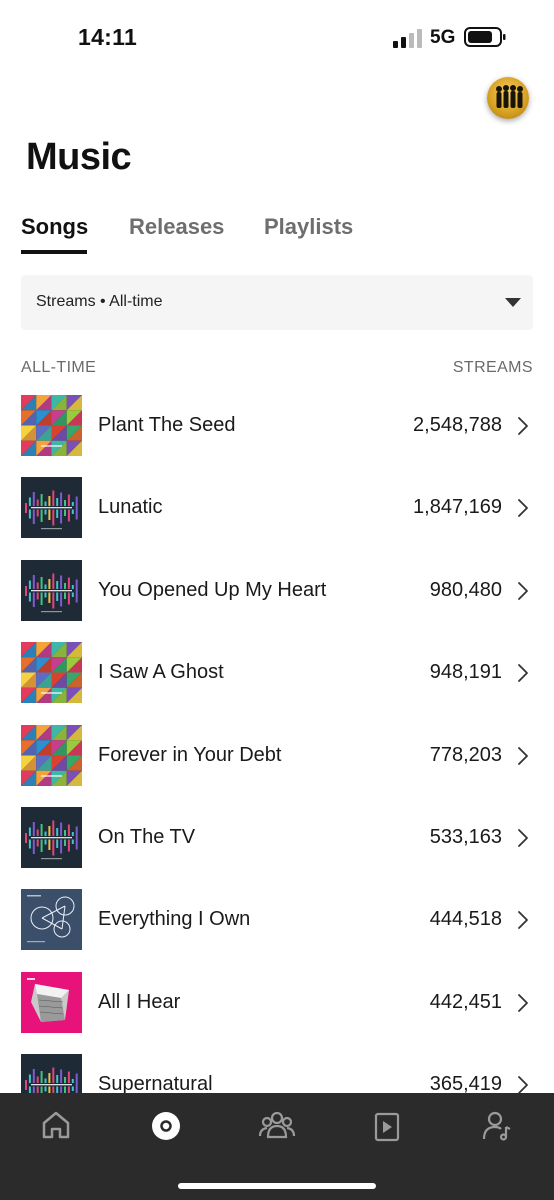 The height and width of the screenshot is (1200, 554). What do you see at coordinates (277, 1186) in the screenshot?
I see `home-indicator` at bounding box center [277, 1186].